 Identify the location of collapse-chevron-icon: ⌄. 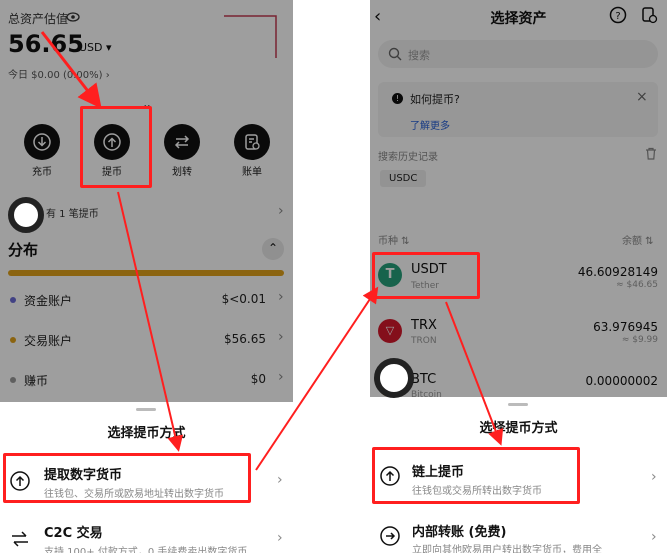
(147, 104).